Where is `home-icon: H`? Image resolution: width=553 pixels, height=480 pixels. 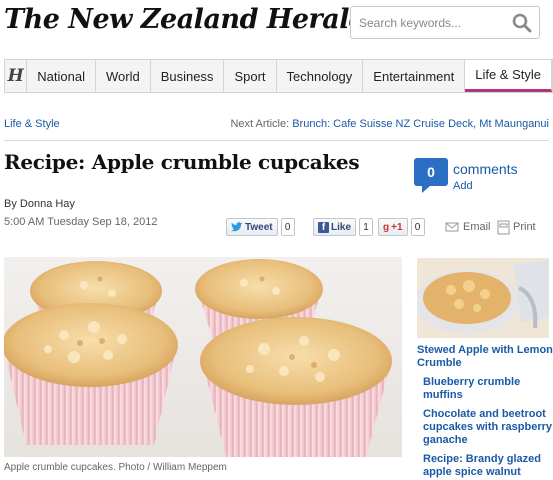 home-icon: H is located at coordinates (16, 76).